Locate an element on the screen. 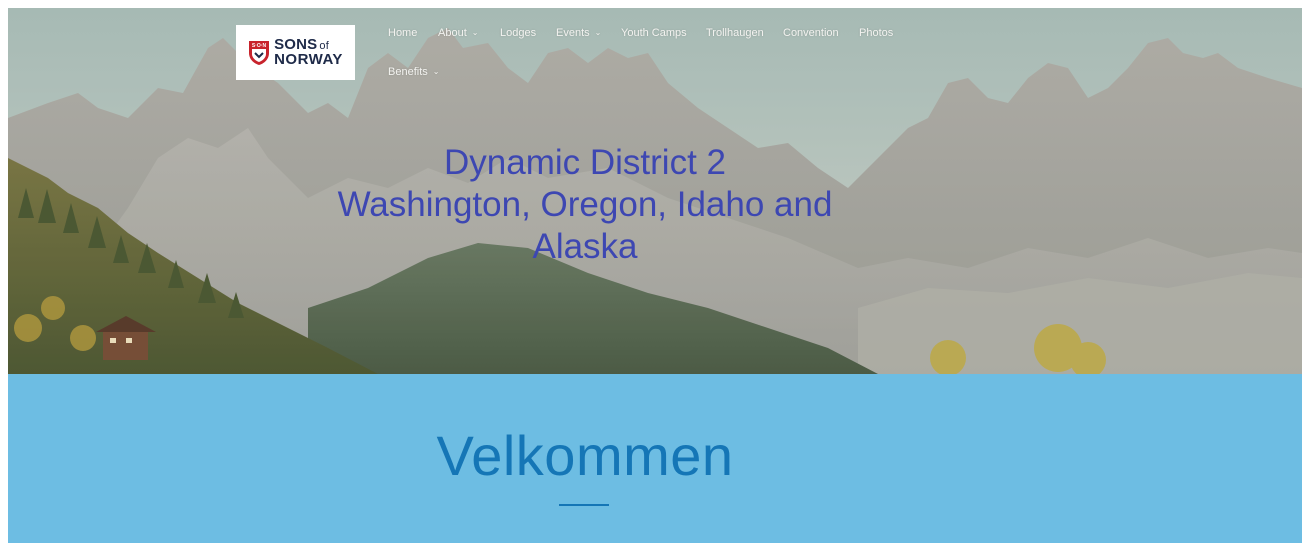 Image resolution: width=1304 pixels, height=543 pixels. nav-item-trollhaugen: Trollhaugen is located at coordinates (735, 33).